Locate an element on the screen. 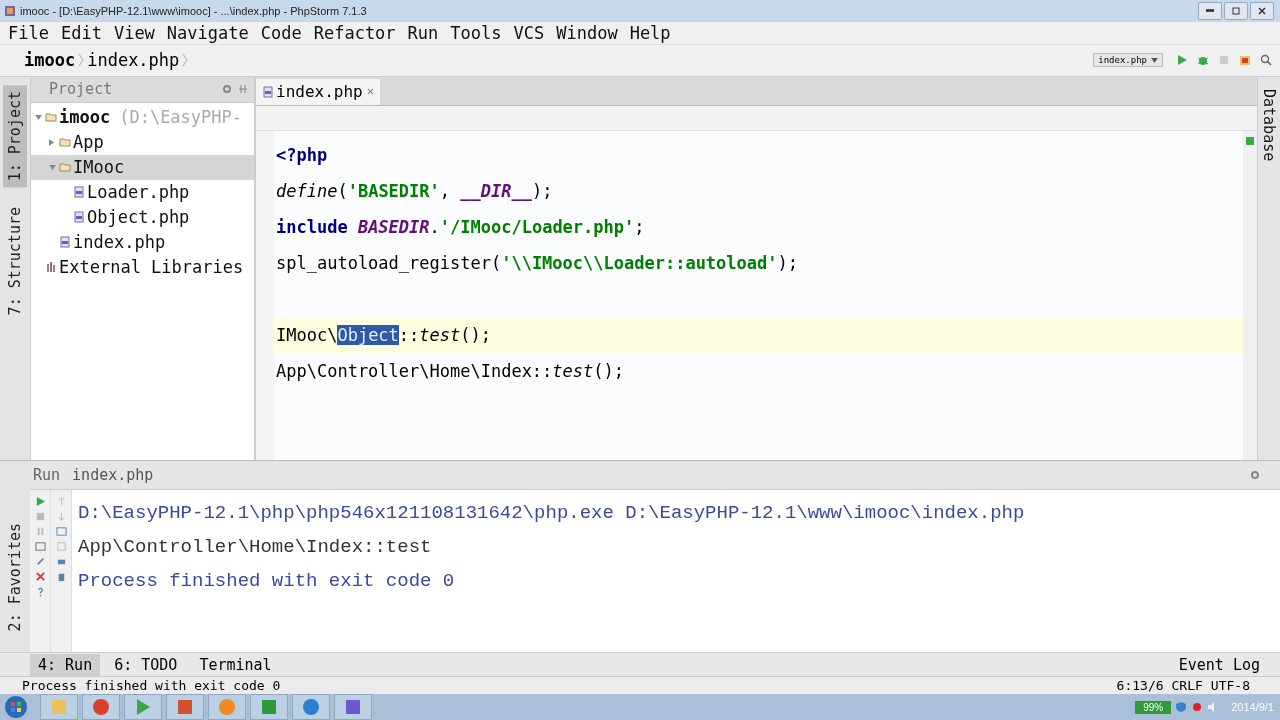  clock-date: 2014/9/1 is located at coordinates (1252, 707).